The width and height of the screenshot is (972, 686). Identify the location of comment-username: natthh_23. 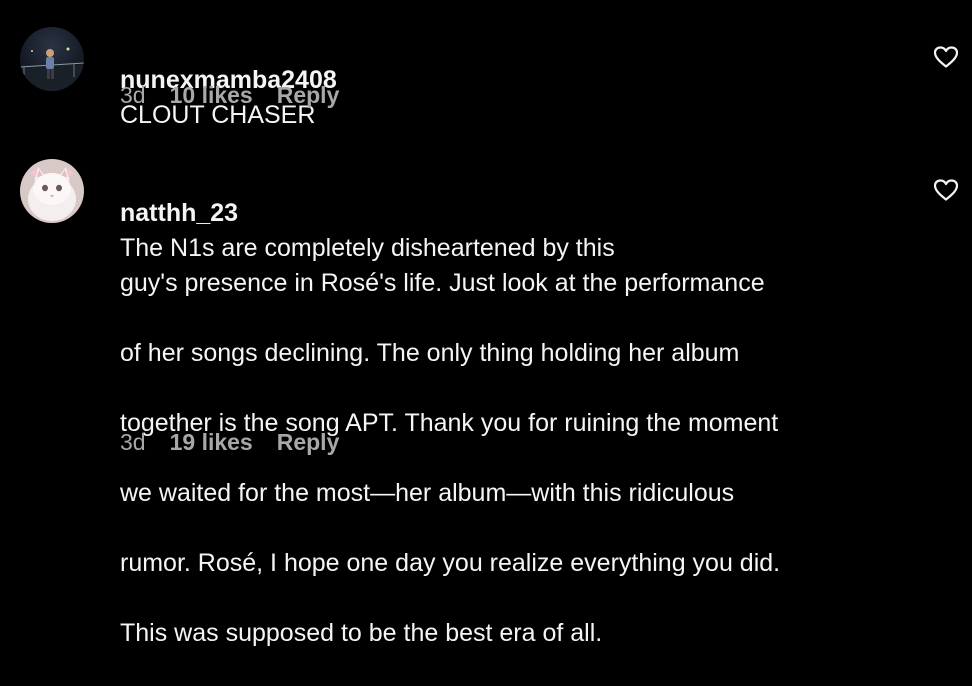
(179, 213).